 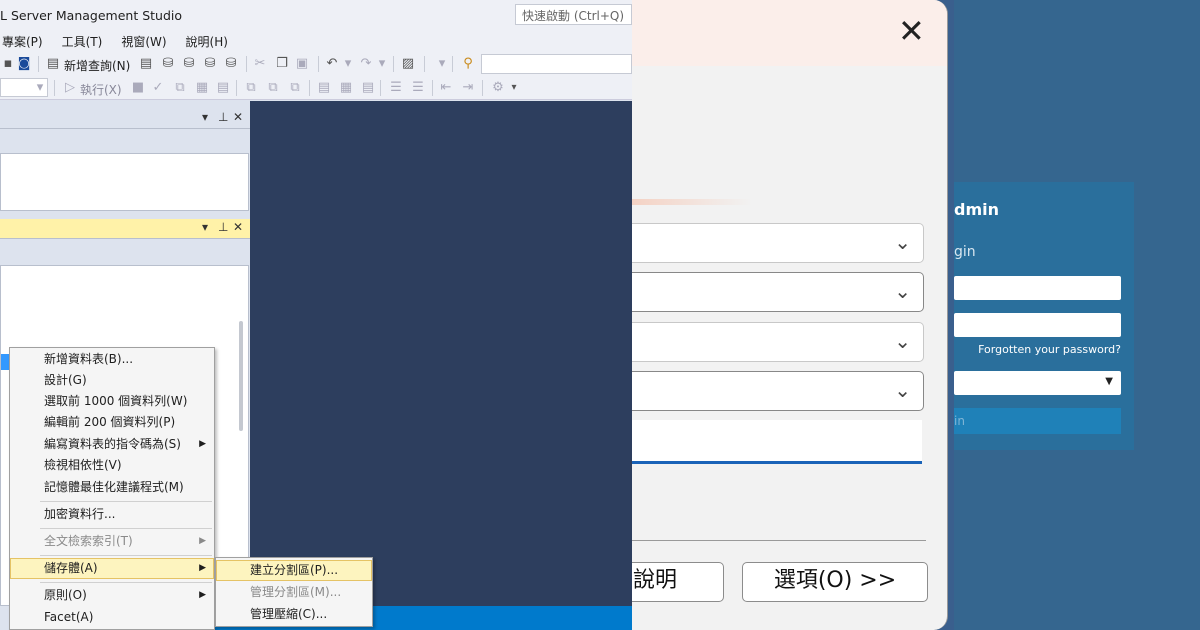 I want to click on execute-button: 執行(X), so click(x=101, y=89).